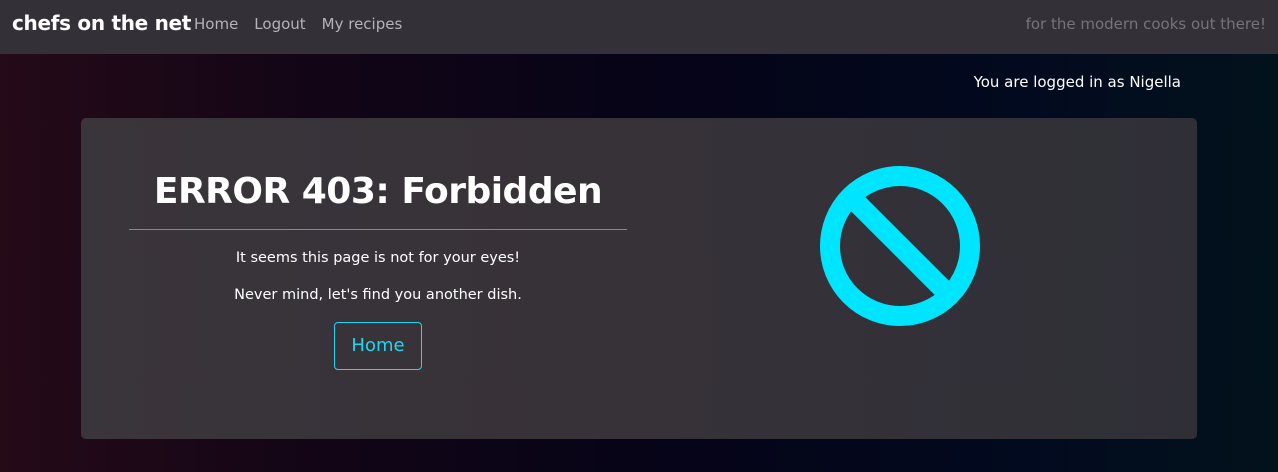 The height and width of the screenshot is (472, 1278). What do you see at coordinates (101, 23) in the screenshot?
I see `brand-logo: chefs on the net` at bounding box center [101, 23].